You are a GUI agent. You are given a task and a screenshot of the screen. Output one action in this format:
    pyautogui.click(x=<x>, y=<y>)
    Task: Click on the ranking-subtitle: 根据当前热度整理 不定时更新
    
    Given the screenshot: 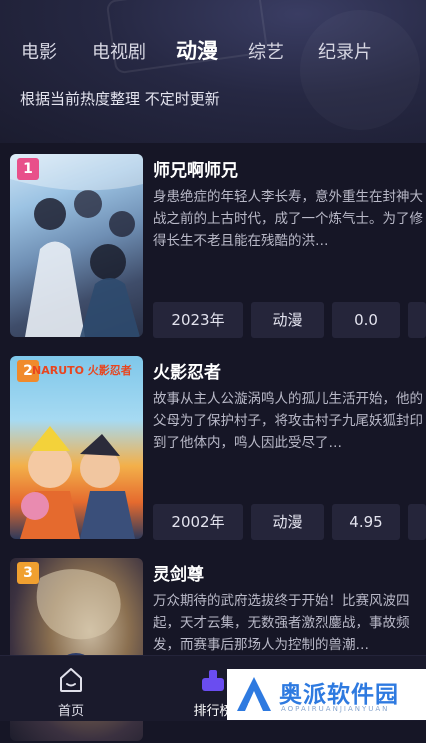 What is the action you would take?
    pyautogui.click(x=120, y=99)
    